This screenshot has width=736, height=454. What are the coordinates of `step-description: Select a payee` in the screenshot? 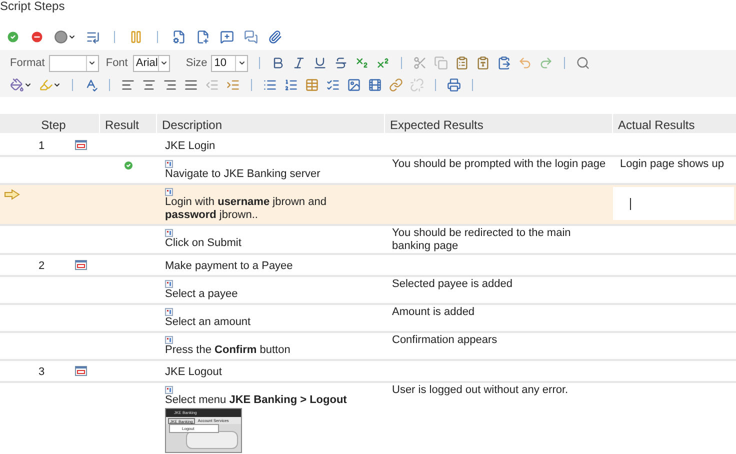 It's located at (202, 294).